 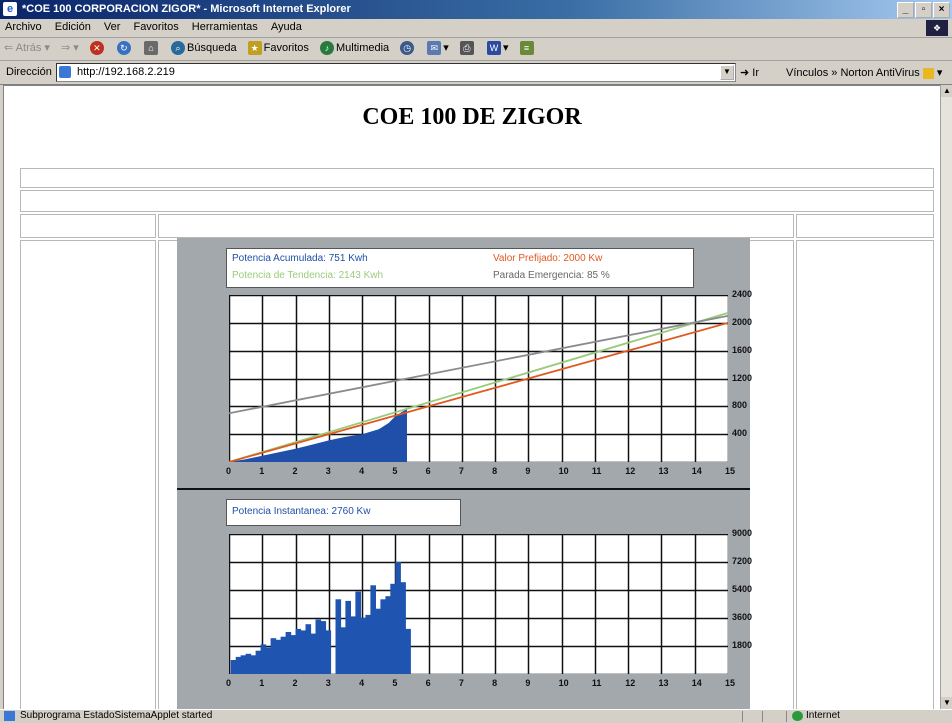 I want to click on chart1-svg, so click(x=478, y=378).